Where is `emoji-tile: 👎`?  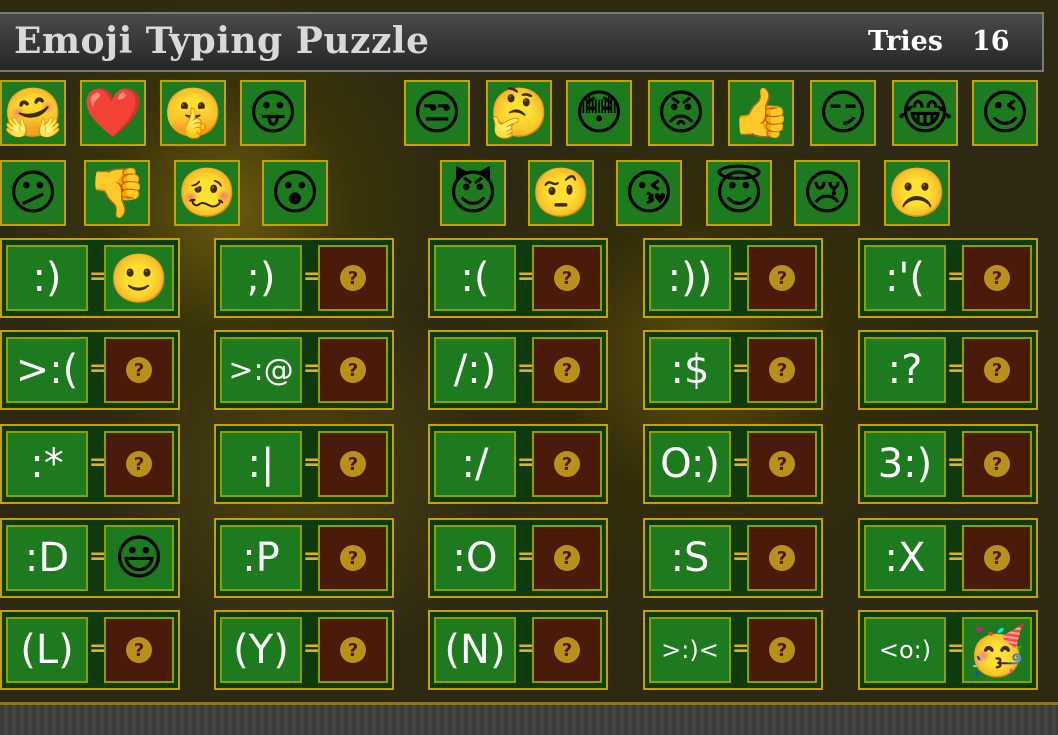
emoji-tile: 👎 is located at coordinates (117, 193).